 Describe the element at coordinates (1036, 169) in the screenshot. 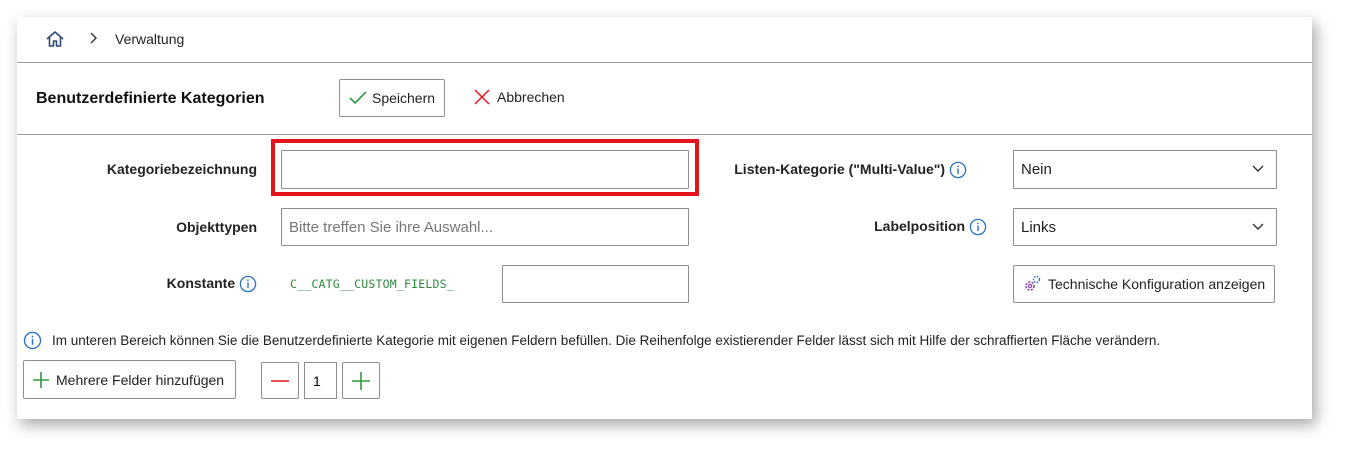

I see `multi-value-selected: Nein` at that location.